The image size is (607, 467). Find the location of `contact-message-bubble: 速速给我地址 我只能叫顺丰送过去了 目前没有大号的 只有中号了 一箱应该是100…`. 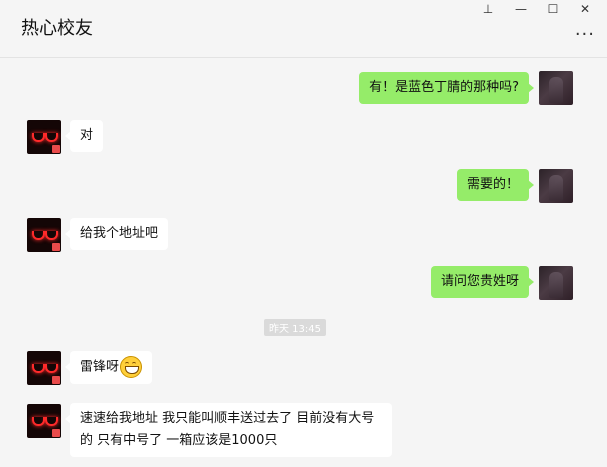

contact-message-bubble: 速速给我地址 我只能叫顺丰送过去了 目前没有大号的 只有中号了 一箱应该是100… is located at coordinates (228, 430).